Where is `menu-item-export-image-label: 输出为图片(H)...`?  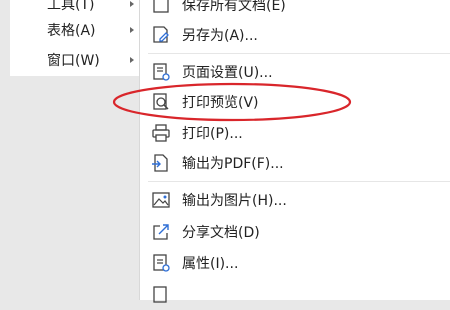
menu-item-export-image-label: 输出为图片(H)... is located at coordinates (234, 201).